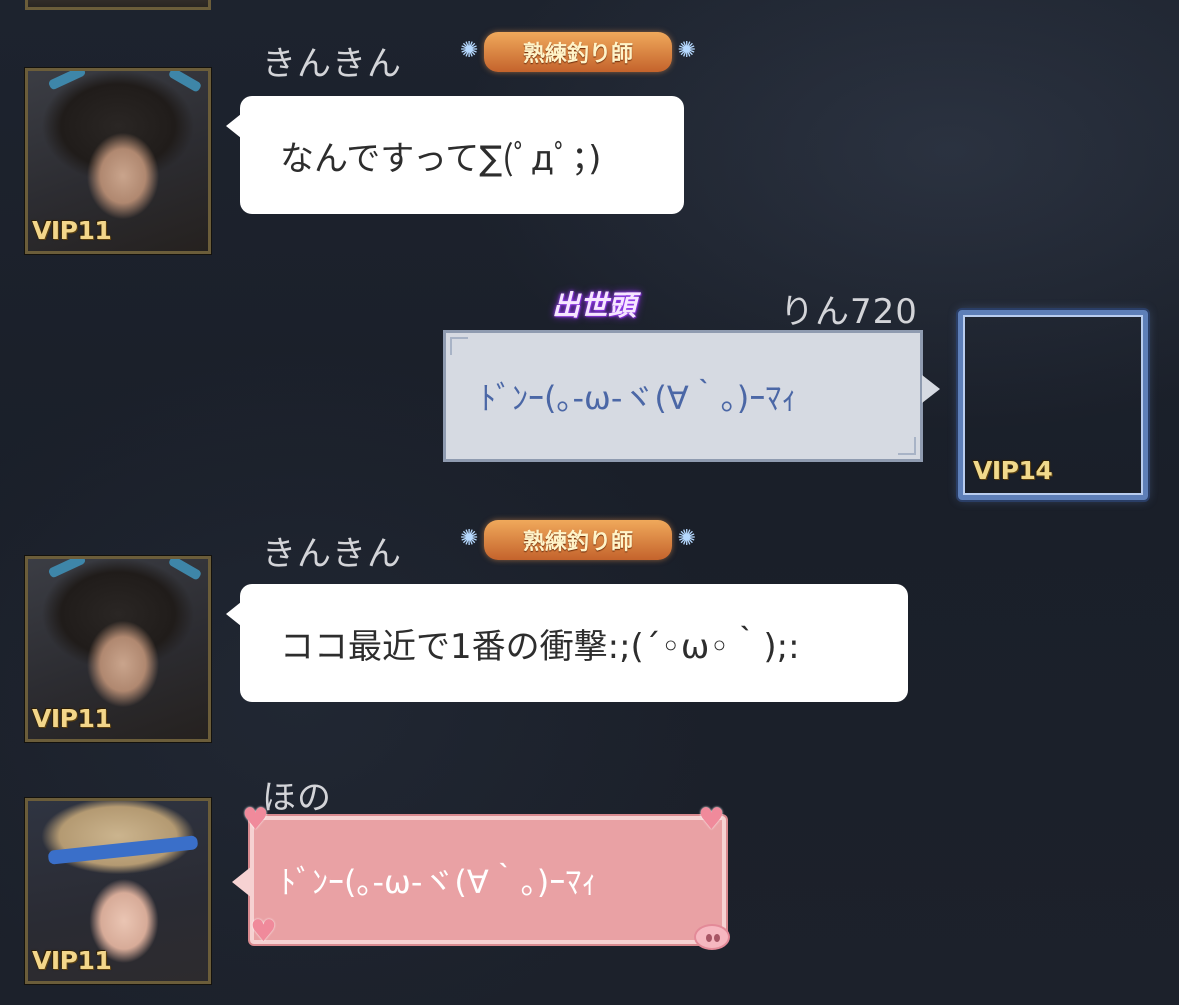 The image size is (1179, 1005). I want to click on username: ほの, so click(297, 798).